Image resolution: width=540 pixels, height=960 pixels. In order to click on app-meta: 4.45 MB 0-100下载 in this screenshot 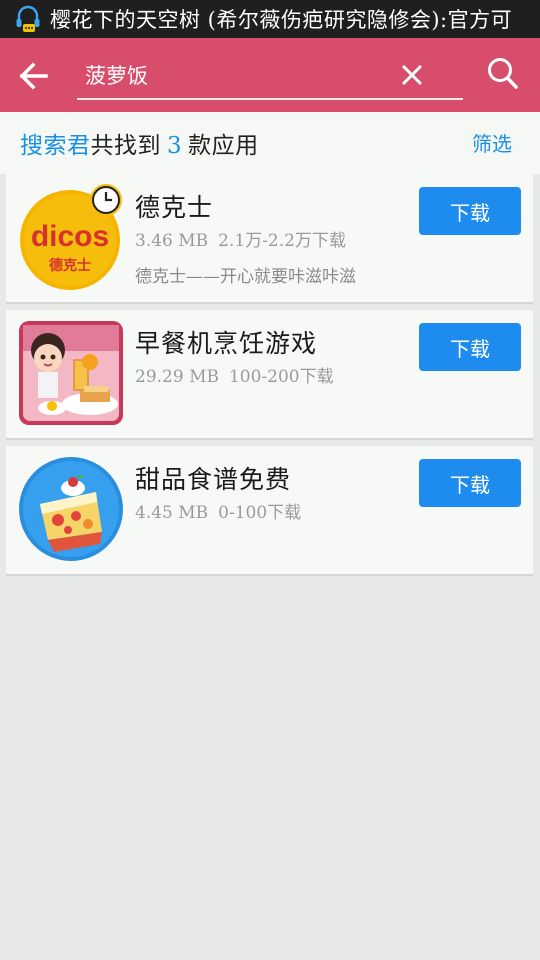, I will do `click(218, 510)`.